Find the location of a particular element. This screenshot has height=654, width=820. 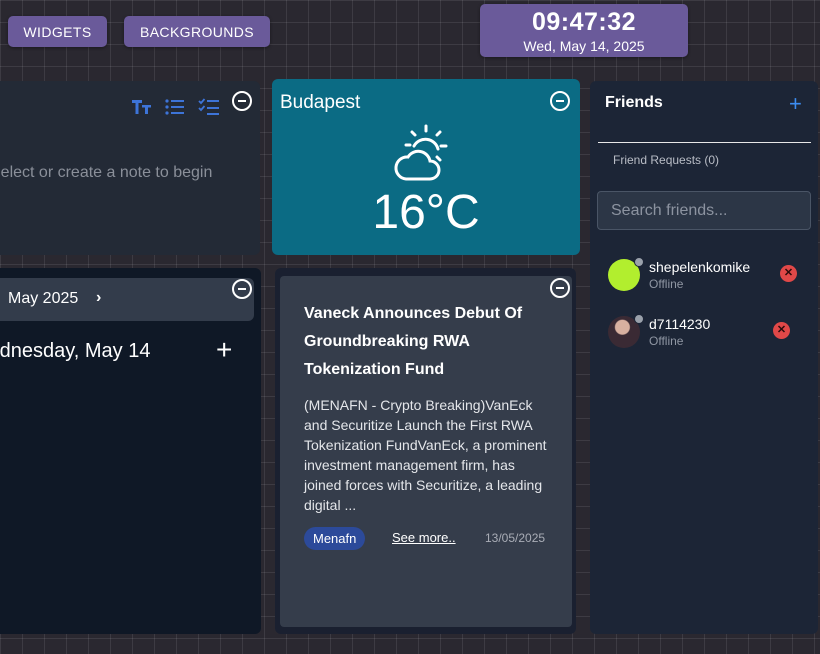

partly-cloudy-sun-icon is located at coordinates (421, 152).